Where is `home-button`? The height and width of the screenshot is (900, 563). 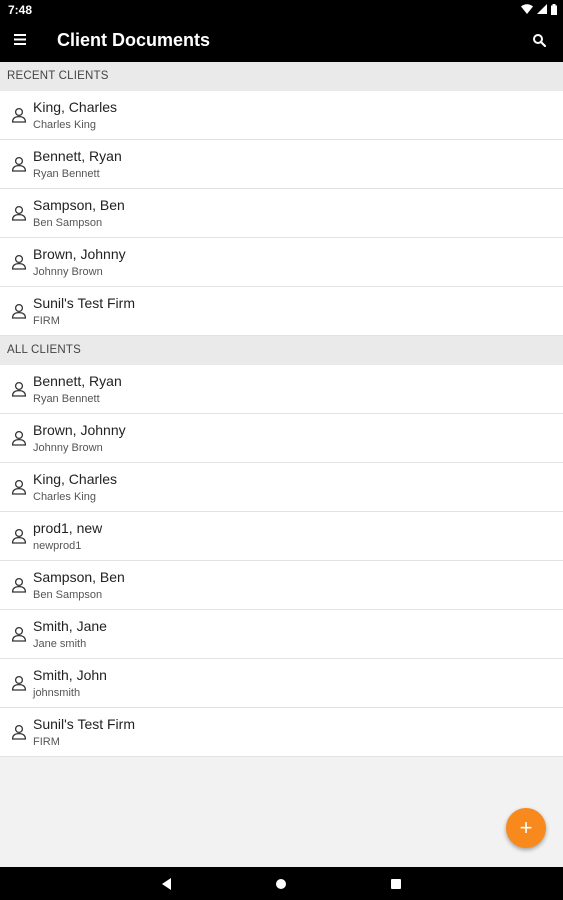
home-button is located at coordinates (281, 884).